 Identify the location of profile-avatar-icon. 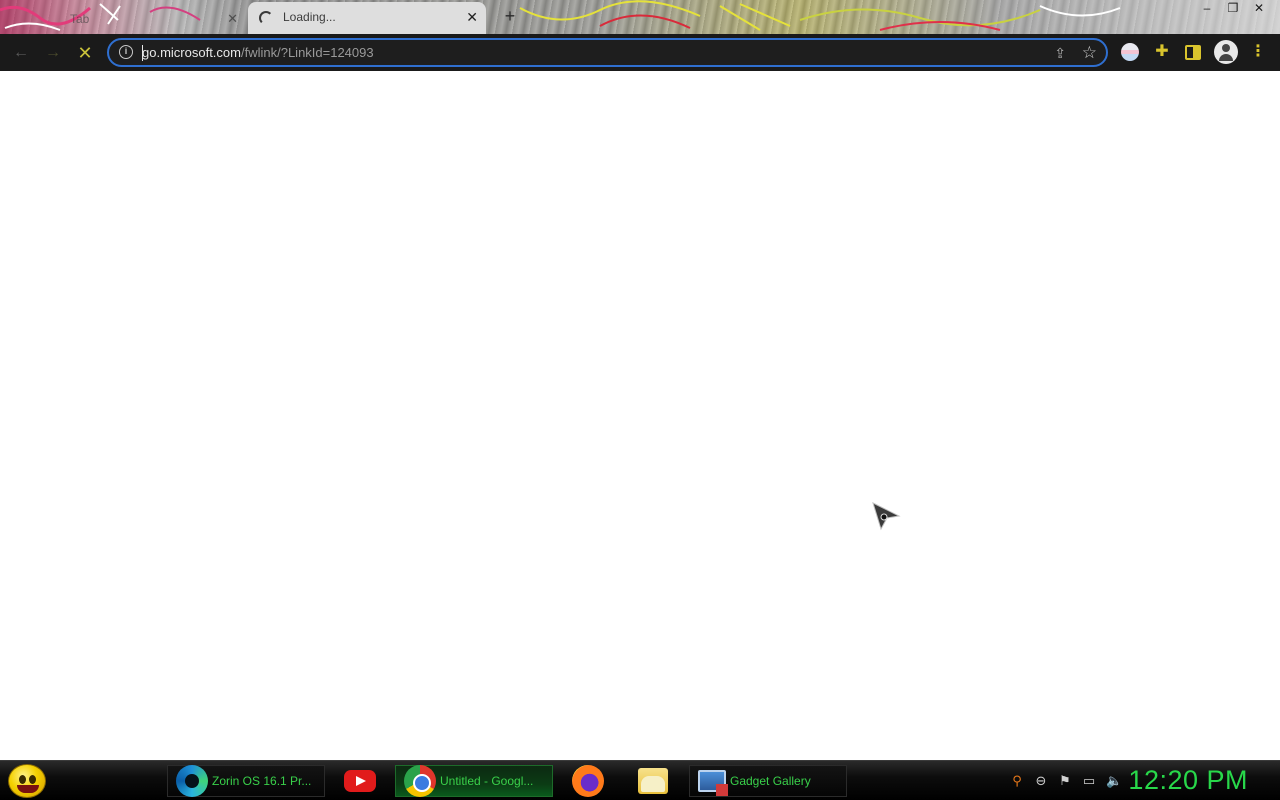
(1226, 52).